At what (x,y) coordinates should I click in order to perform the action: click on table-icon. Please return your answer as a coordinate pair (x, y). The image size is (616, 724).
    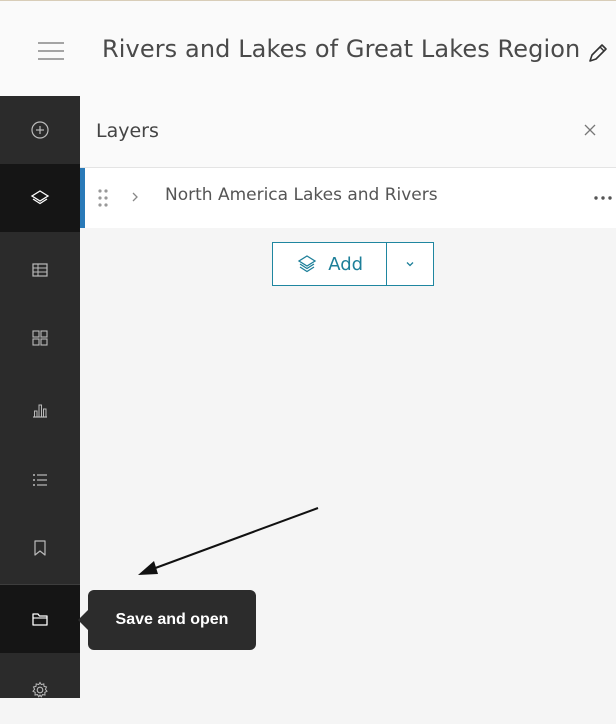
    Looking at the image, I should click on (40, 270).